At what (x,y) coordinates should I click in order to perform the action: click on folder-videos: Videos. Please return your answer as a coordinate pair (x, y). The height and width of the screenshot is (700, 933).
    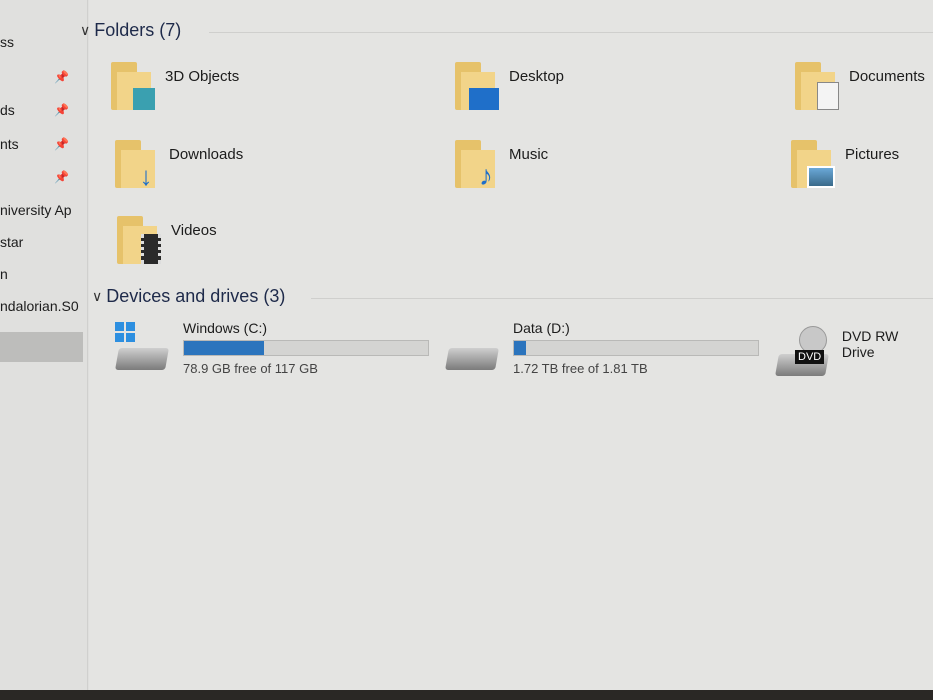
    Looking at the image, I should click on (167, 240).